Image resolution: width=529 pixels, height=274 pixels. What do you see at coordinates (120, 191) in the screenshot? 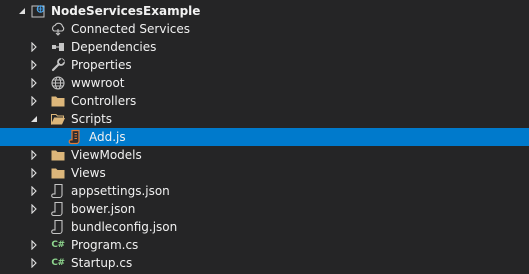
I see `tree-item-label: appsettings.json` at bounding box center [120, 191].